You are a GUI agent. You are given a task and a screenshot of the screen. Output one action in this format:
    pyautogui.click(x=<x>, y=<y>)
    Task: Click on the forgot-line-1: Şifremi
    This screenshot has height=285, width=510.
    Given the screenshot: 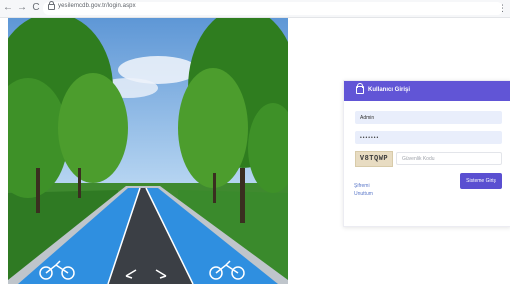 What is the action you would take?
    pyautogui.click(x=363, y=186)
    